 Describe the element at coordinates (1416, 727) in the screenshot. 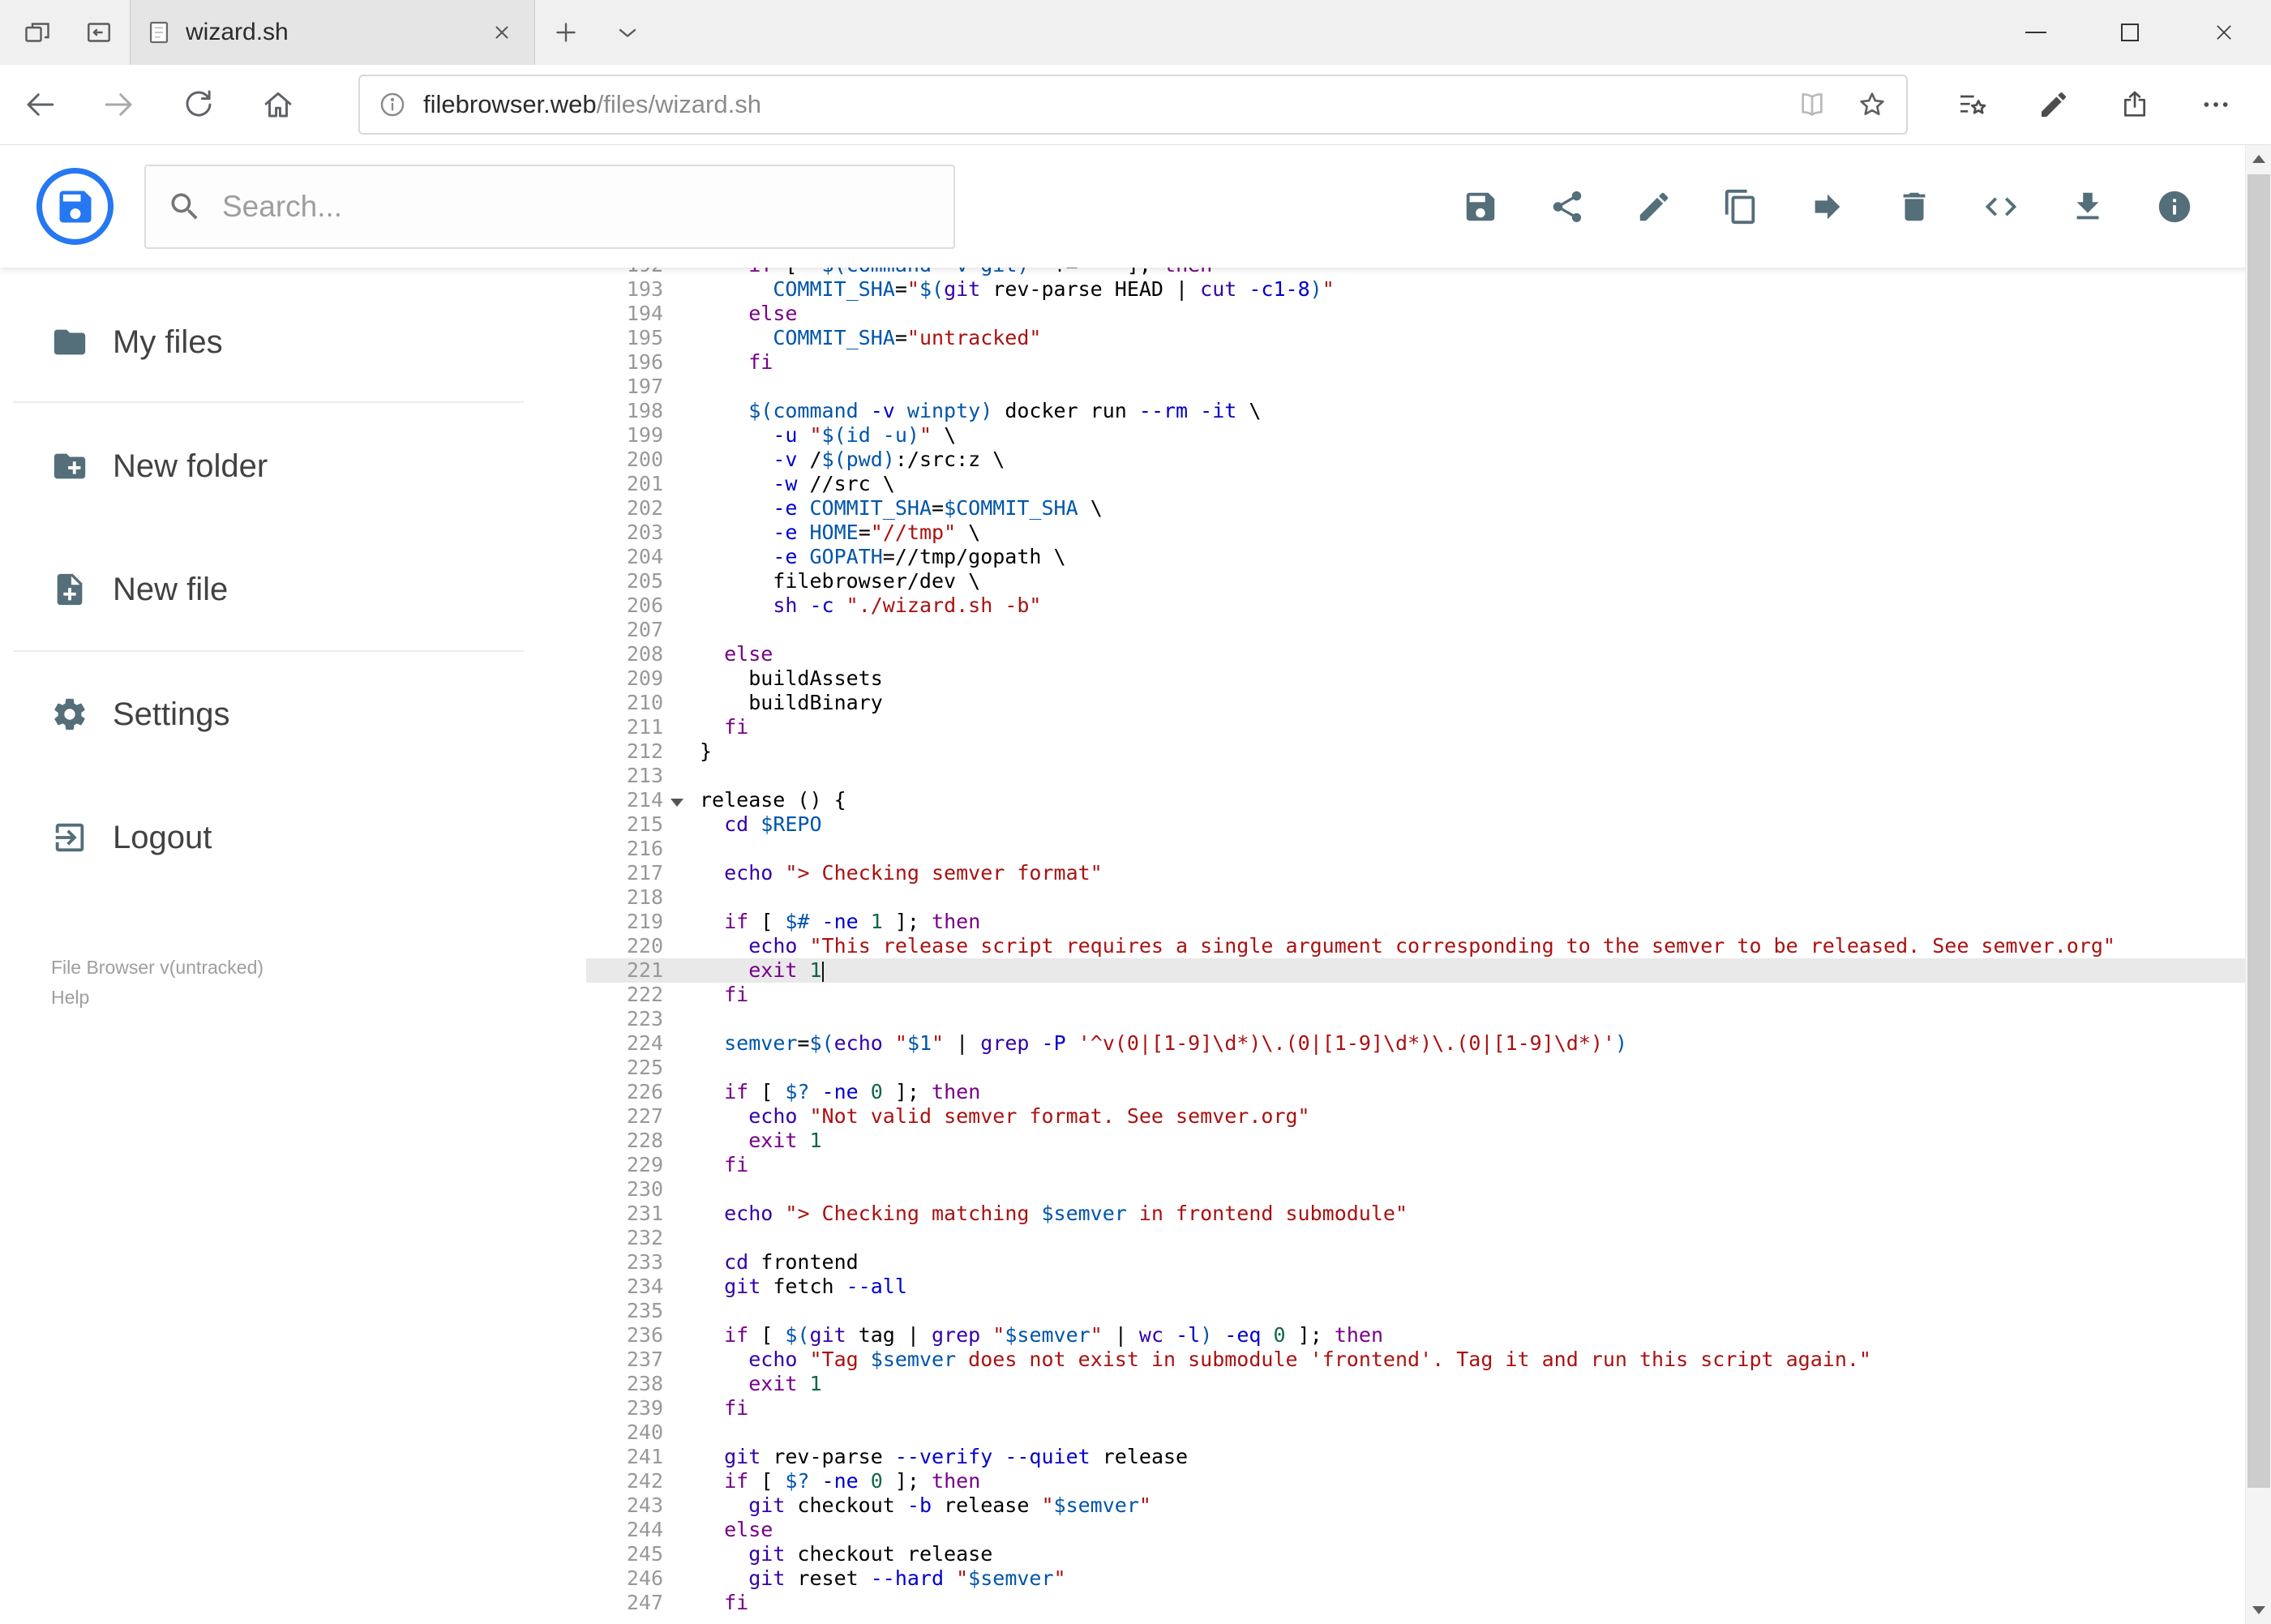

I see `code-line-211: 211 fi` at that location.